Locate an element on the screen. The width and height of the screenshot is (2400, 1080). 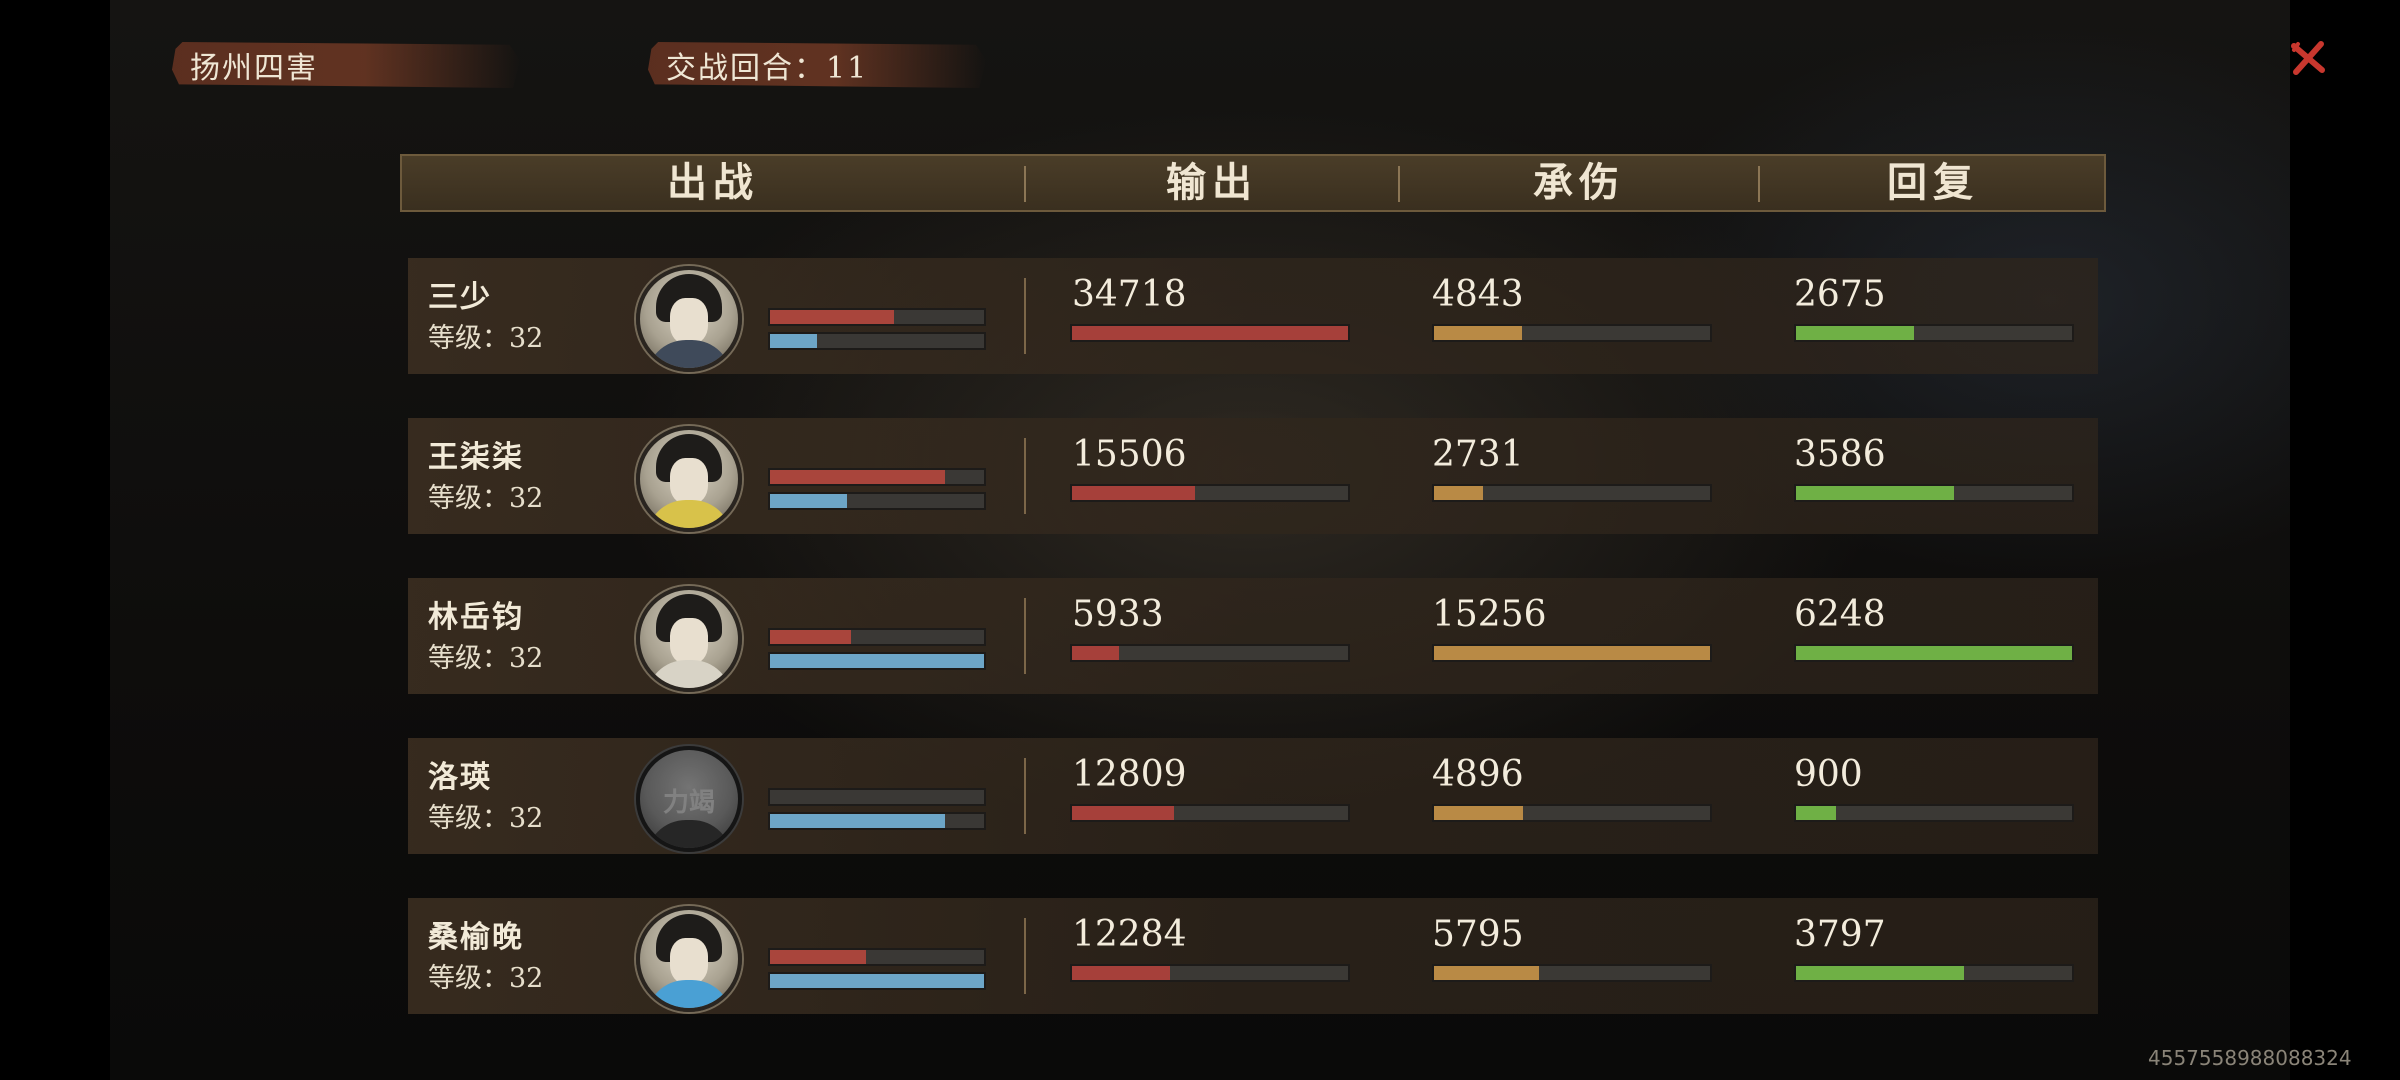
heal-value: 6248 is located at coordinates (1840, 614).